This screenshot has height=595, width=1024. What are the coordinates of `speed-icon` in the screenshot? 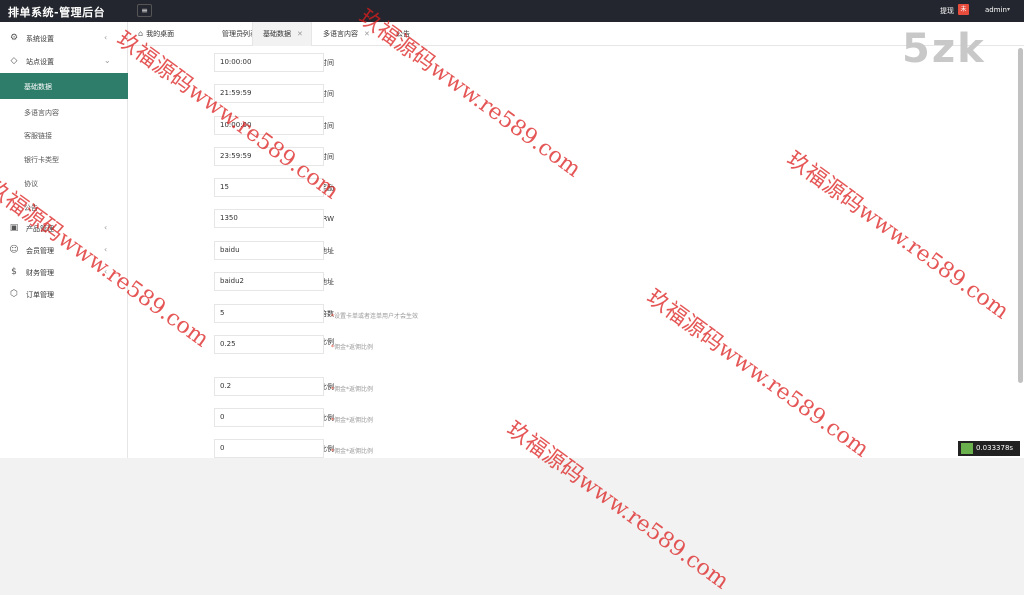 It's located at (967, 448).